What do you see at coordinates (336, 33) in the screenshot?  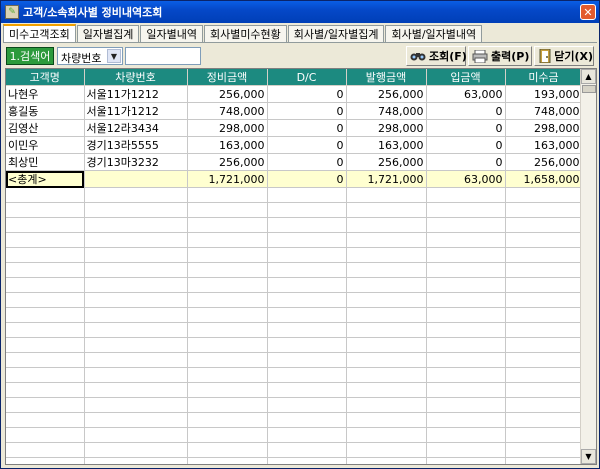 I see `tab-company-daily-summary: 회사별/일자별집계` at bounding box center [336, 33].